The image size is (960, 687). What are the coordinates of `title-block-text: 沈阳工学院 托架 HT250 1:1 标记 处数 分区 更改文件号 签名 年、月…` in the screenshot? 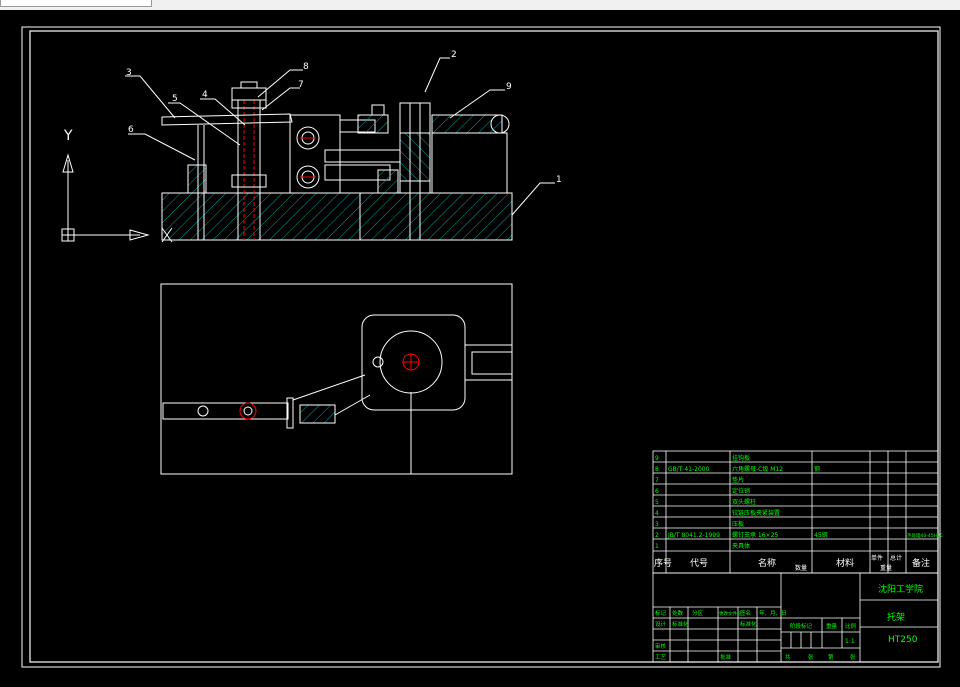 It's located at (789, 622).